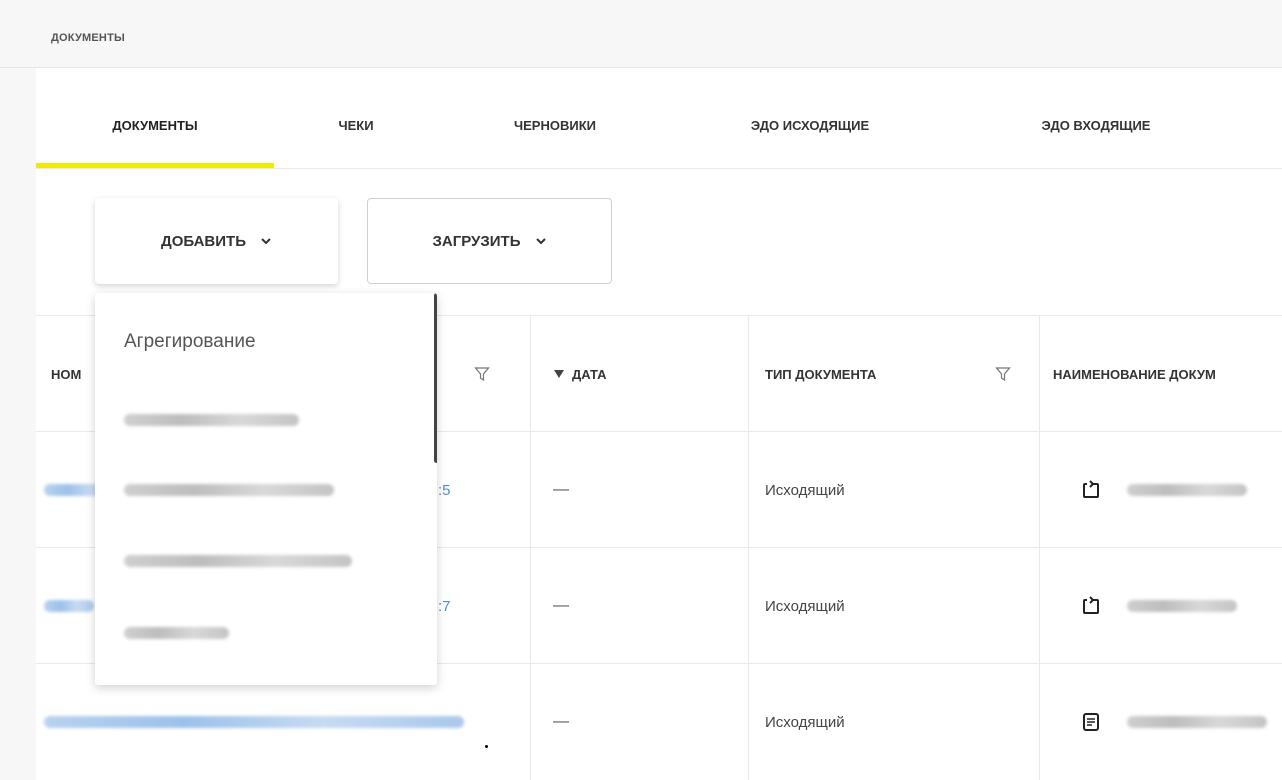 This screenshot has height=780, width=1282. I want to click on tab-drafts: ЧЕРНОВИКИ, so click(555, 118).